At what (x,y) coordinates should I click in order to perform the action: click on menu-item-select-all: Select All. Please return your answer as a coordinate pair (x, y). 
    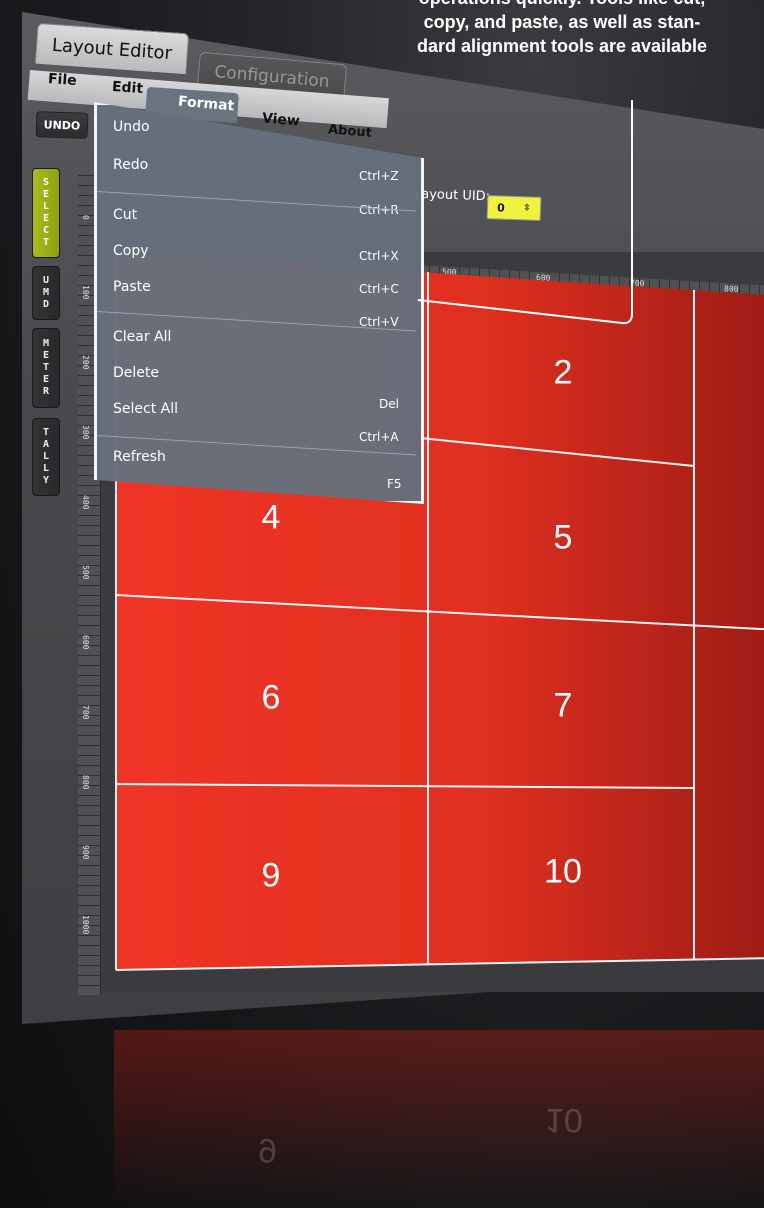
    Looking at the image, I should click on (145, 409).